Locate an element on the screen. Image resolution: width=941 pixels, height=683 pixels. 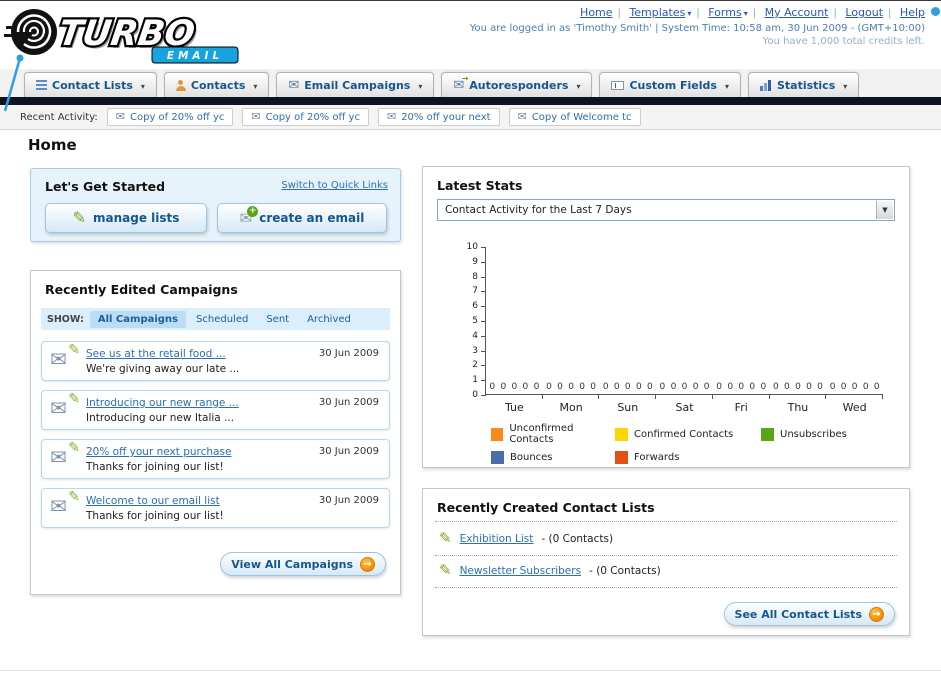
contact-list-link: Exhibition List is located at coordinates (497, 539).